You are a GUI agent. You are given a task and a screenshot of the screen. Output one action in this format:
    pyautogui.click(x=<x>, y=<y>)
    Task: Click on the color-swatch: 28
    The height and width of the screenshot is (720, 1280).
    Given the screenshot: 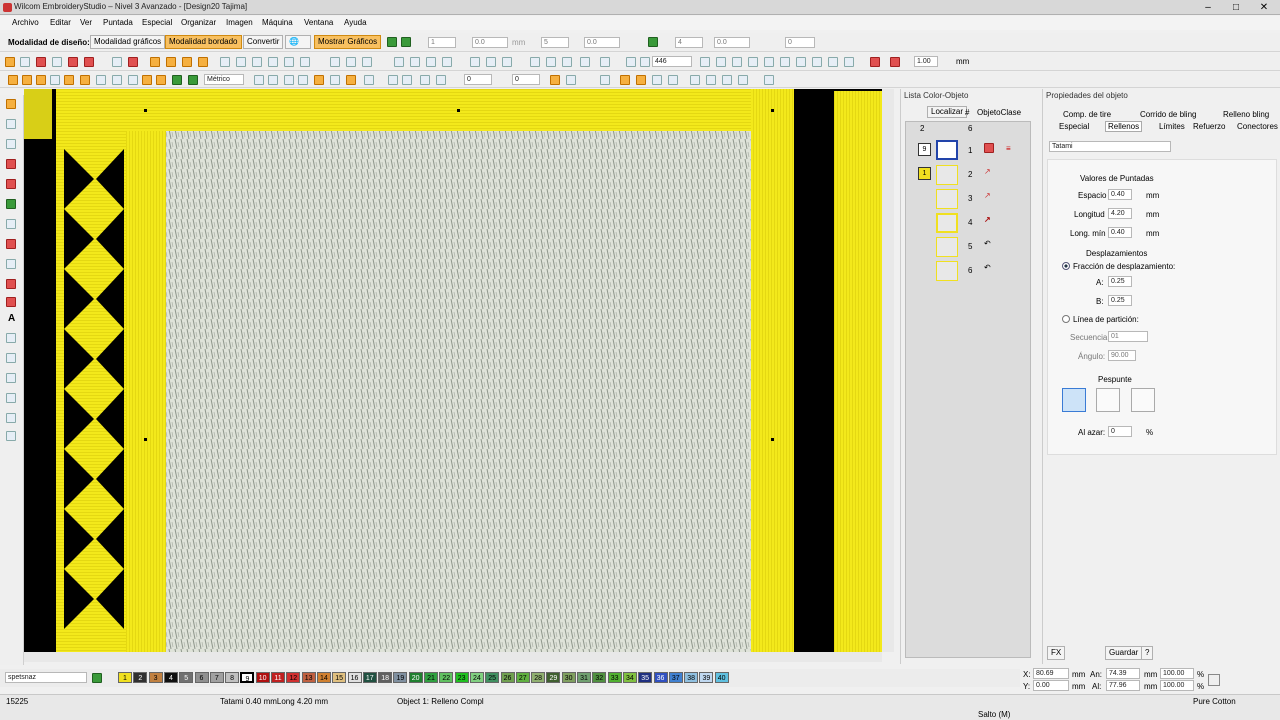 What is the action you would take?
    pyautogui.click(x=538, y=677)
    